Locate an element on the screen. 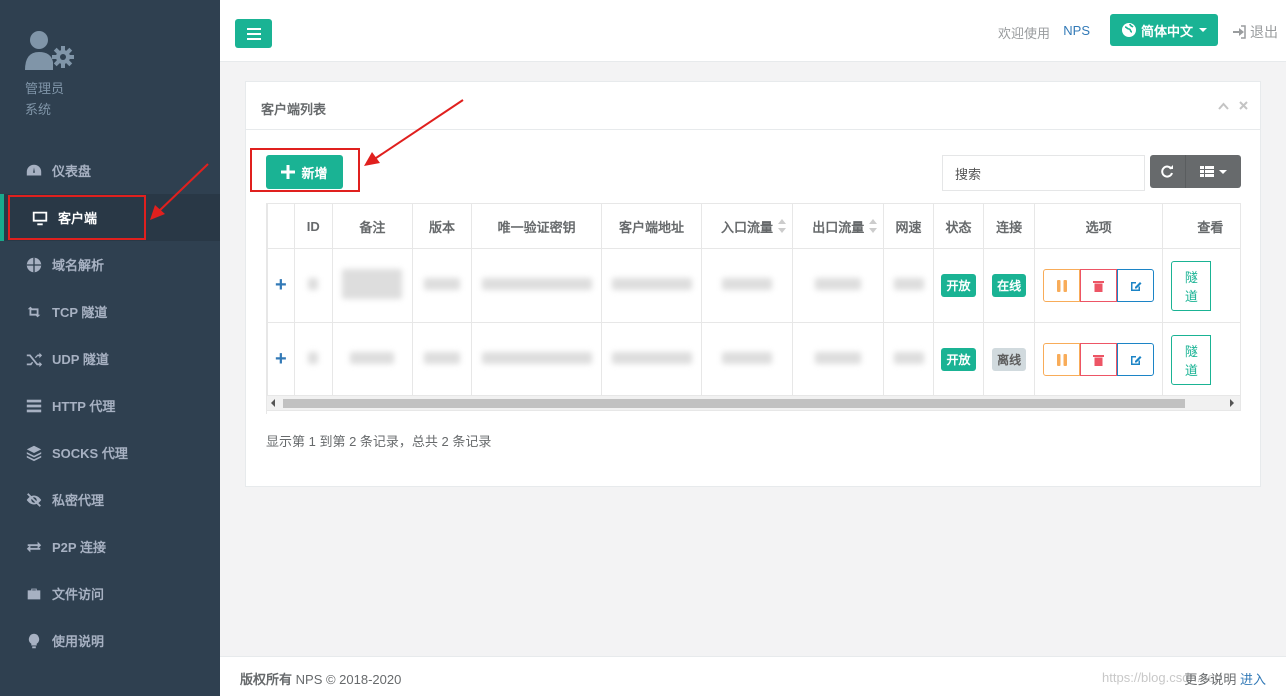 This screenshot has width=1286, height=696. copyright: 版权所有 NPS © 2018-2020 is located at coordinates (320, 678).